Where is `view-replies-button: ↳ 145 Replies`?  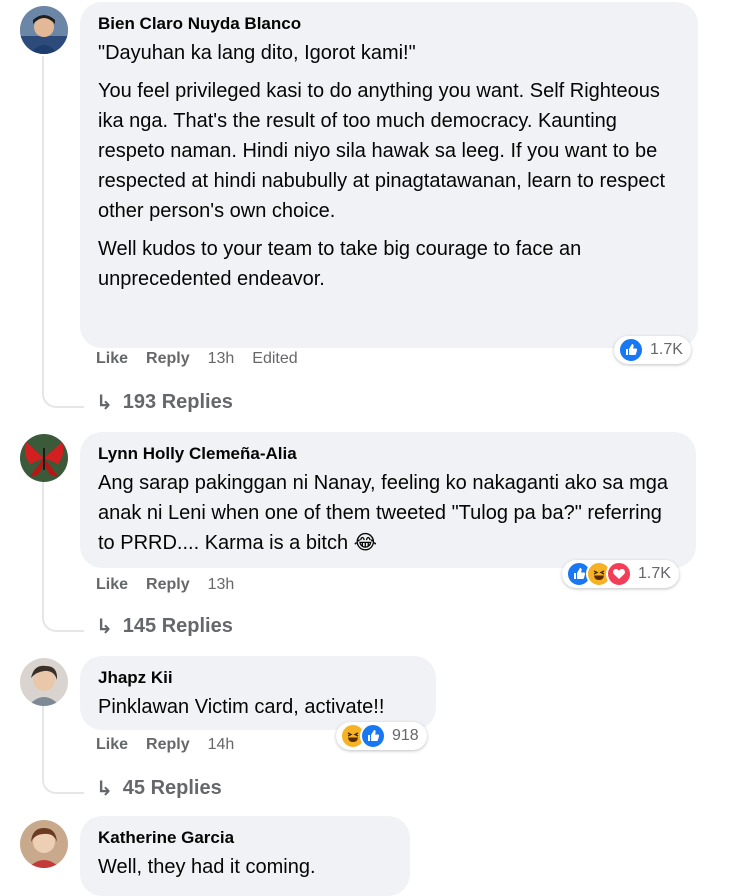
view-replies-button: ↳ 145 Replies is located at coordinates (164, 626).